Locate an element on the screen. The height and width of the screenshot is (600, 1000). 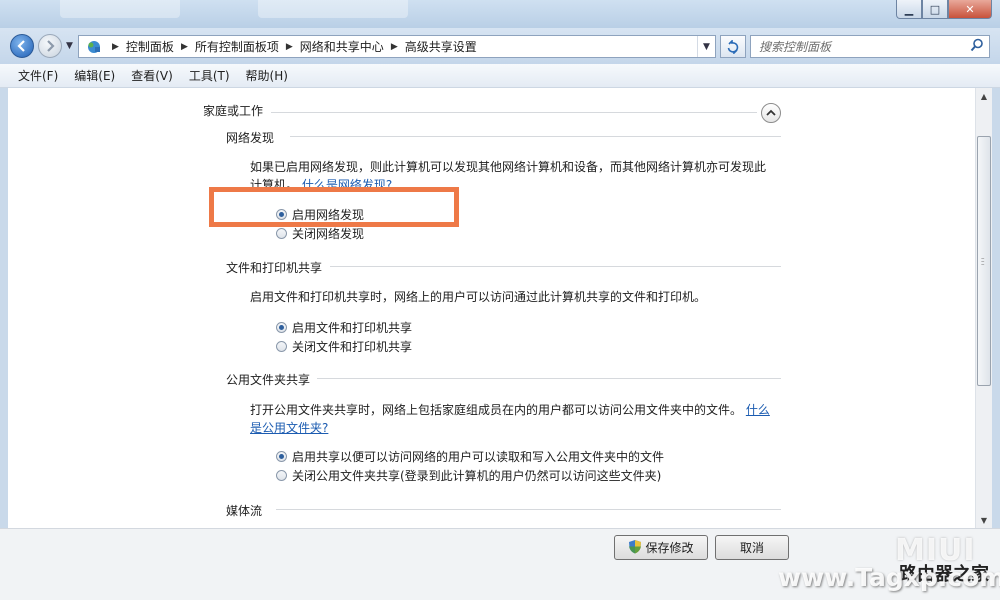
window-controls: ▁ □ ✕ is located at coordinates (944, 9).